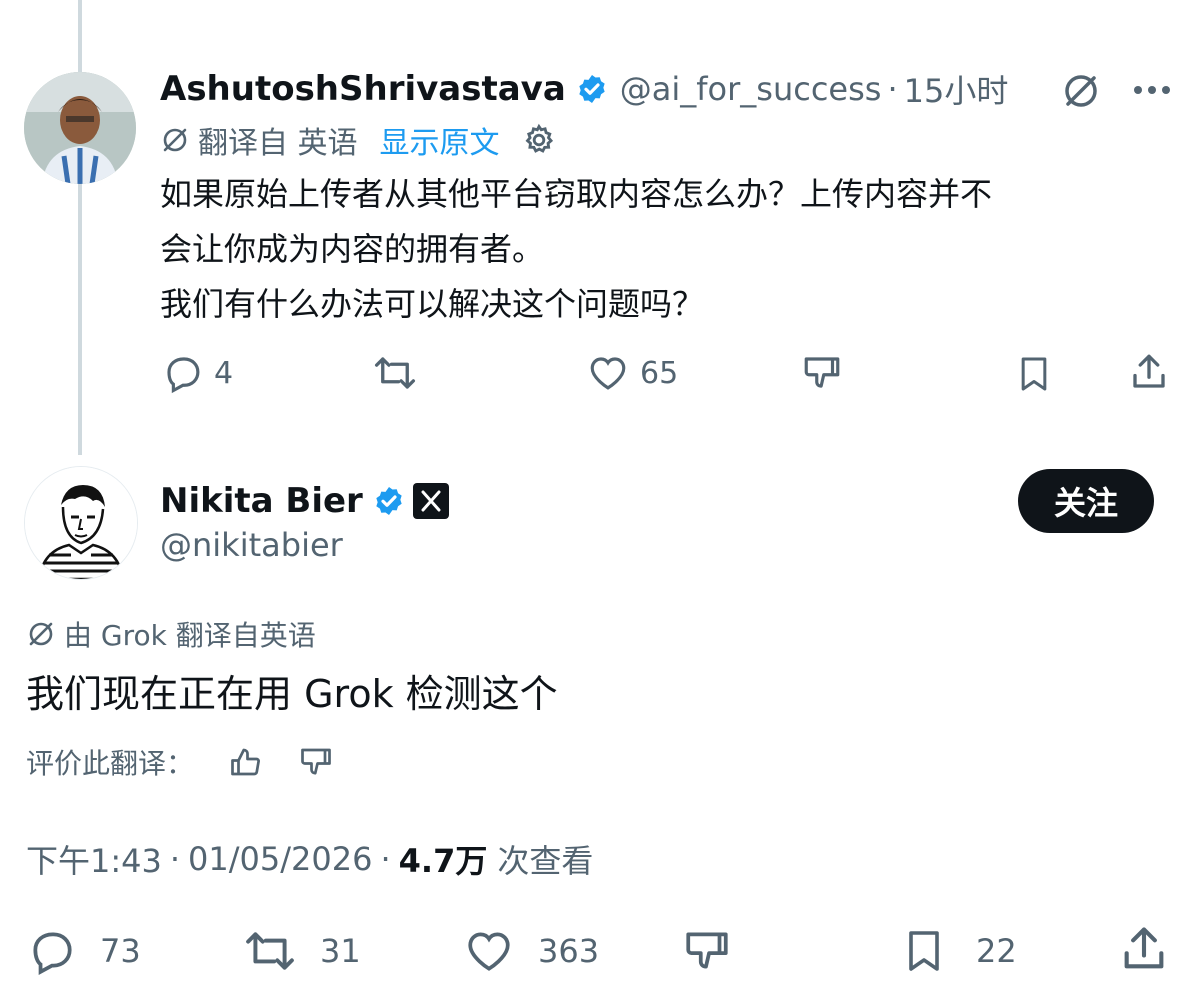 This screenshot has height=1003, width=1200. I want to click on main-handle: @nikitabier, so click(251, 545).